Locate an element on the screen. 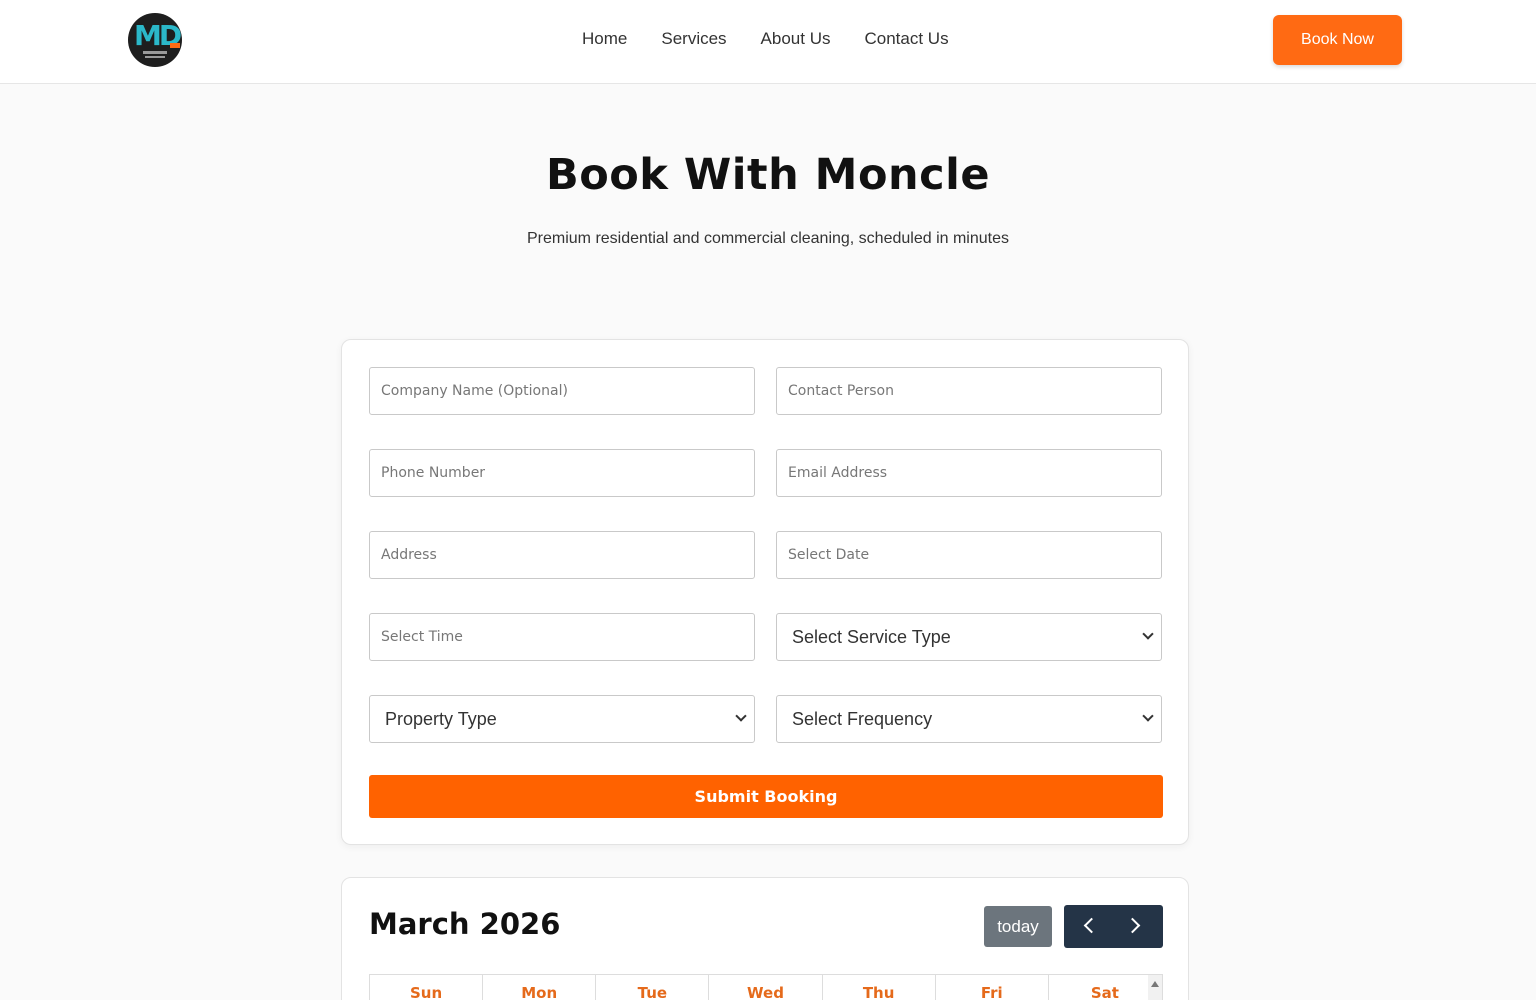 The width and height of the screenshot is (1536, 1000). time-picker-input: Select Time is located at coordinates (562, 637).